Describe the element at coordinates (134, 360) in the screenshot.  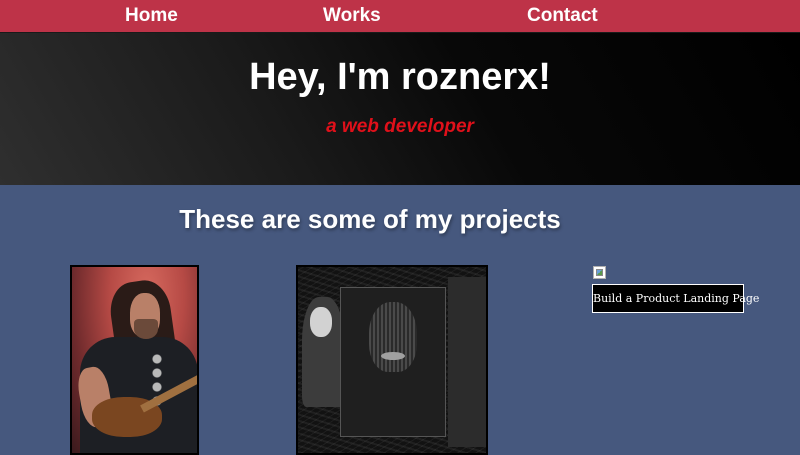
I see `project-tile-musician-photo` at that location.